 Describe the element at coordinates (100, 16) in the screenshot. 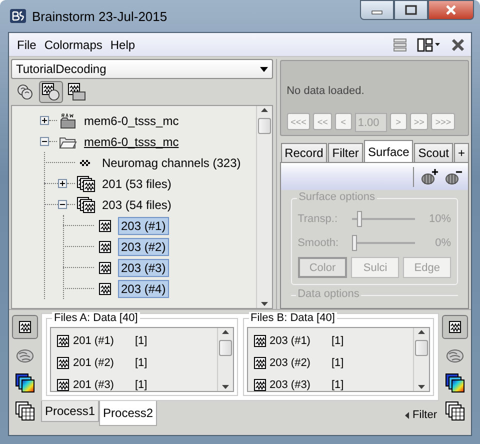

I see `window-title: Brainstorm 23-Jul-2015` at that location.